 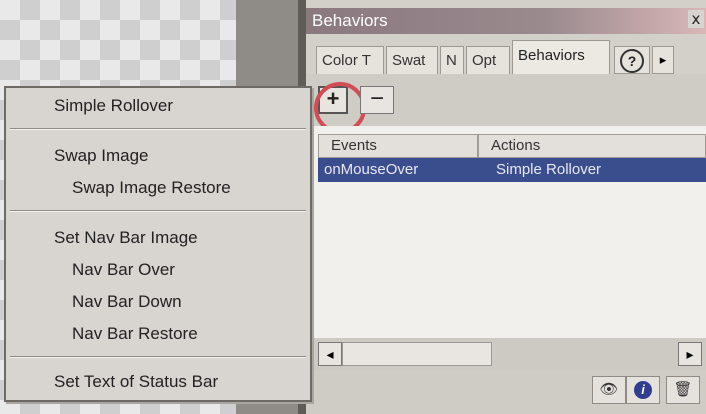 What do you see at coordinates (663, 60) in the screenshot?
I see `tab-scroll-right-icon: ▸` at bounding box center [663, 60].